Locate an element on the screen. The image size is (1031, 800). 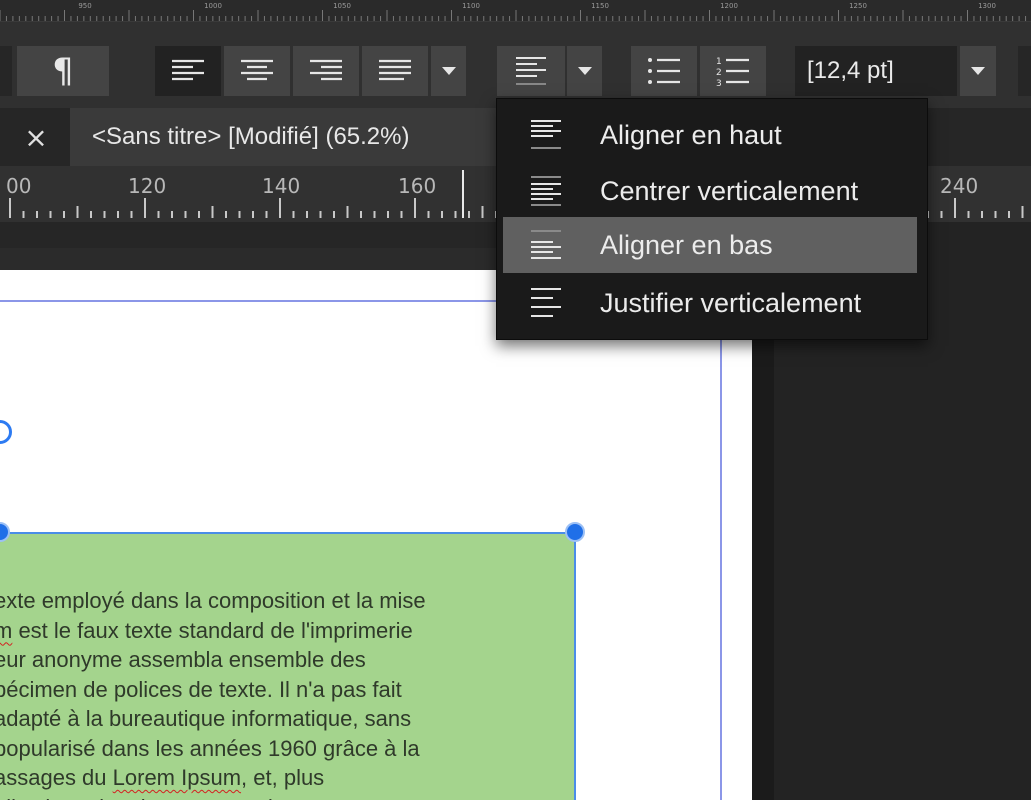
top-ruler-label: 1200 is located at coordinates (729, 6).